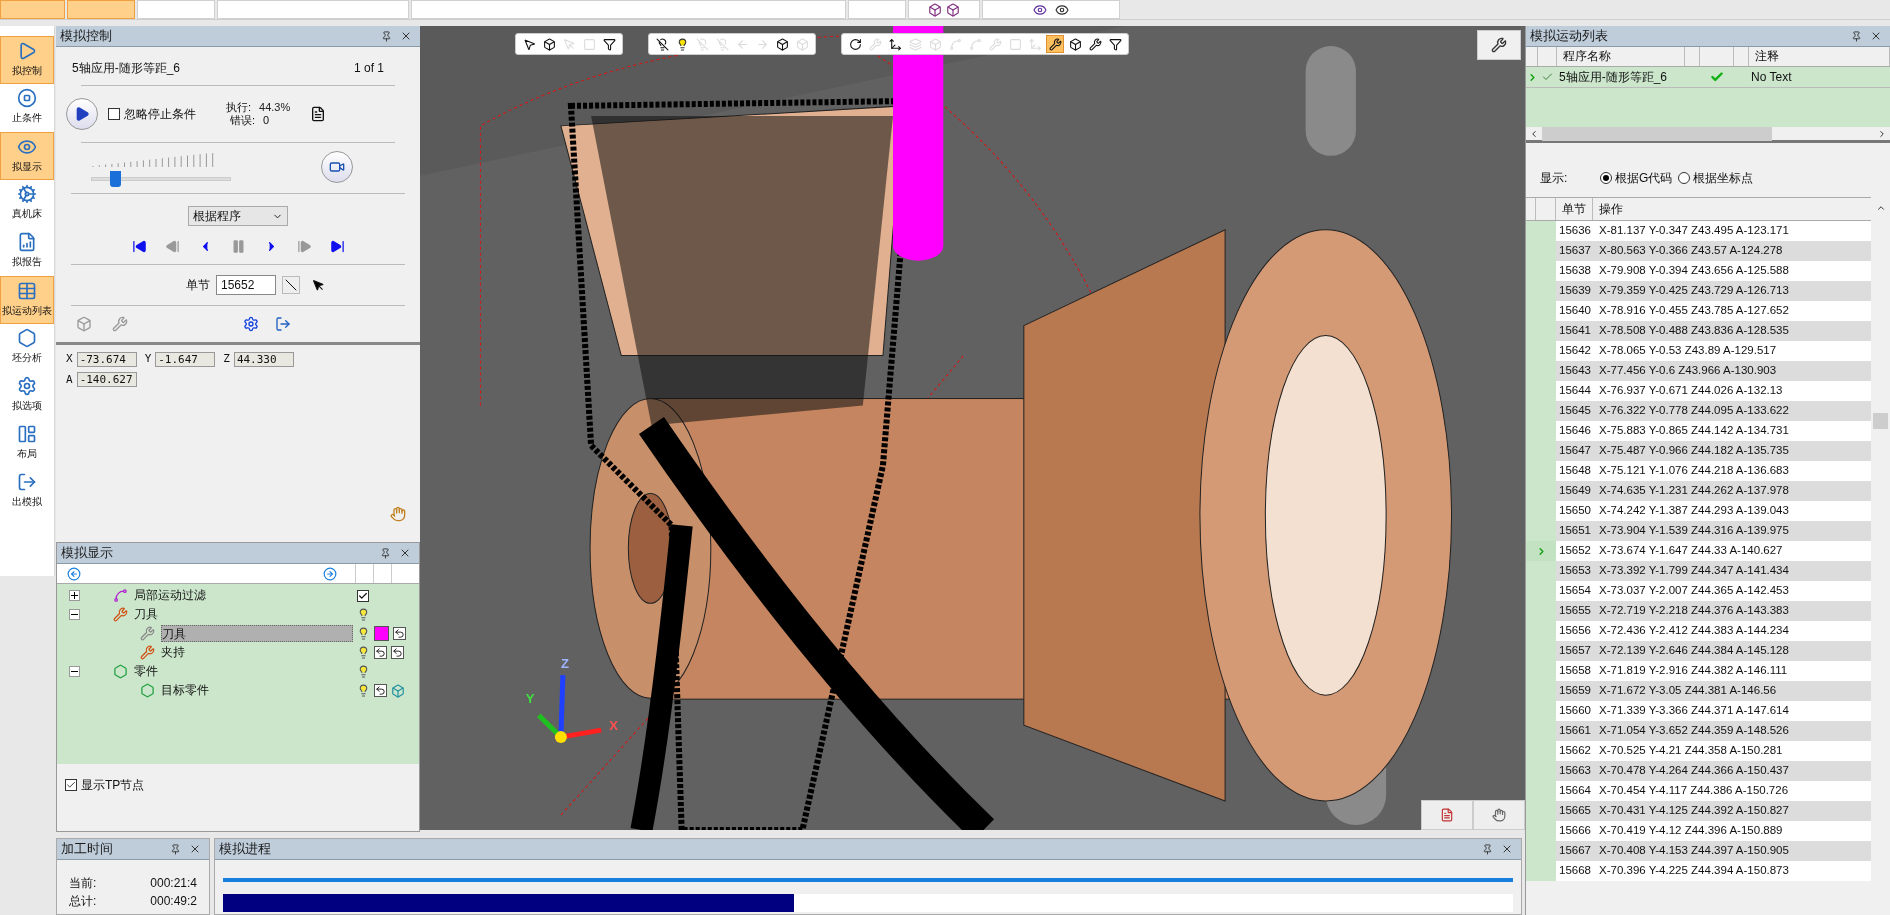  I want to click on hand-icon, so click(398, 514).